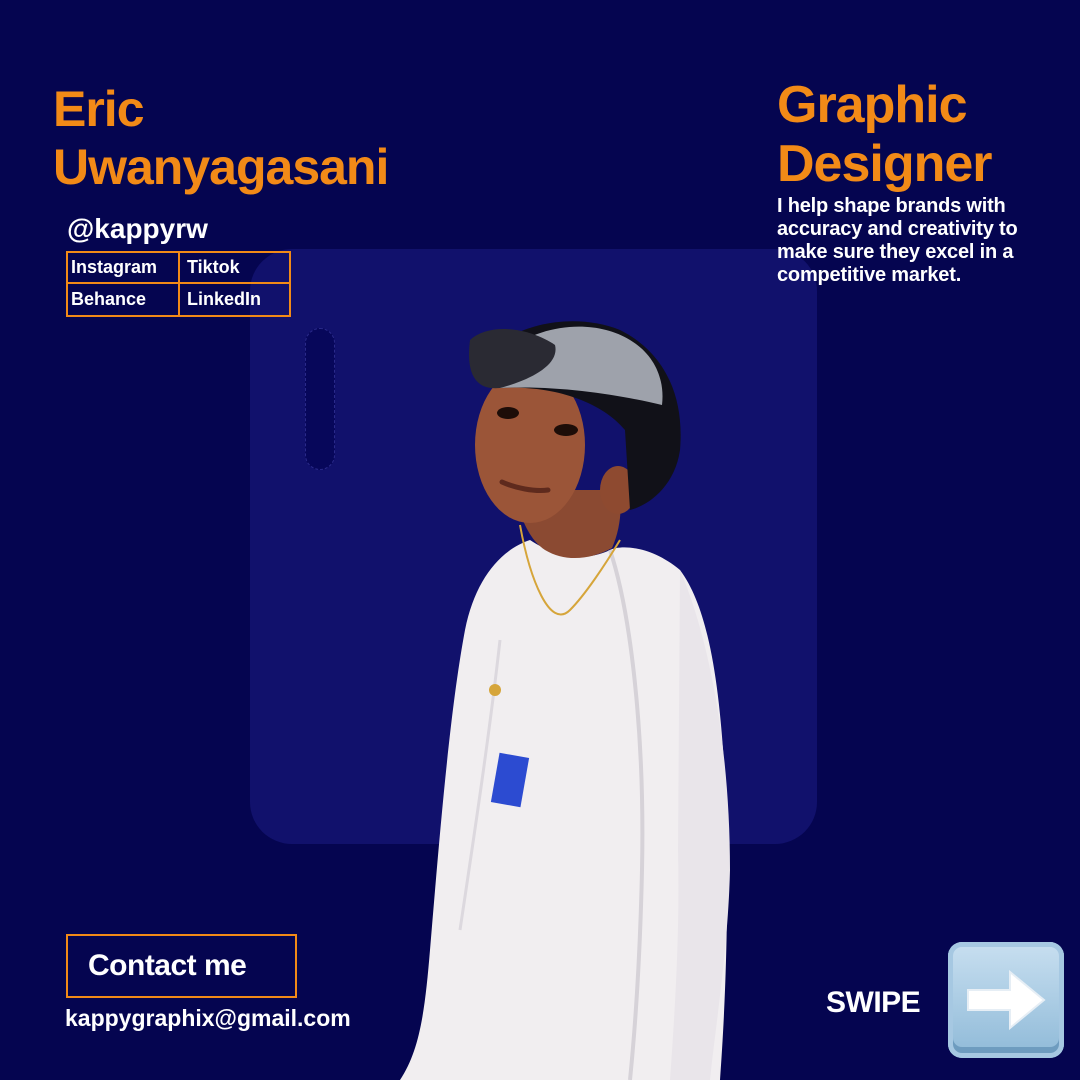 This screenshot has height=1080, width=1080. What do you see at coordinates (208, 1018) in the screenshot?
I see `contact-email: kappygraphix@gmail.com` at bounding box center [208, 1018].